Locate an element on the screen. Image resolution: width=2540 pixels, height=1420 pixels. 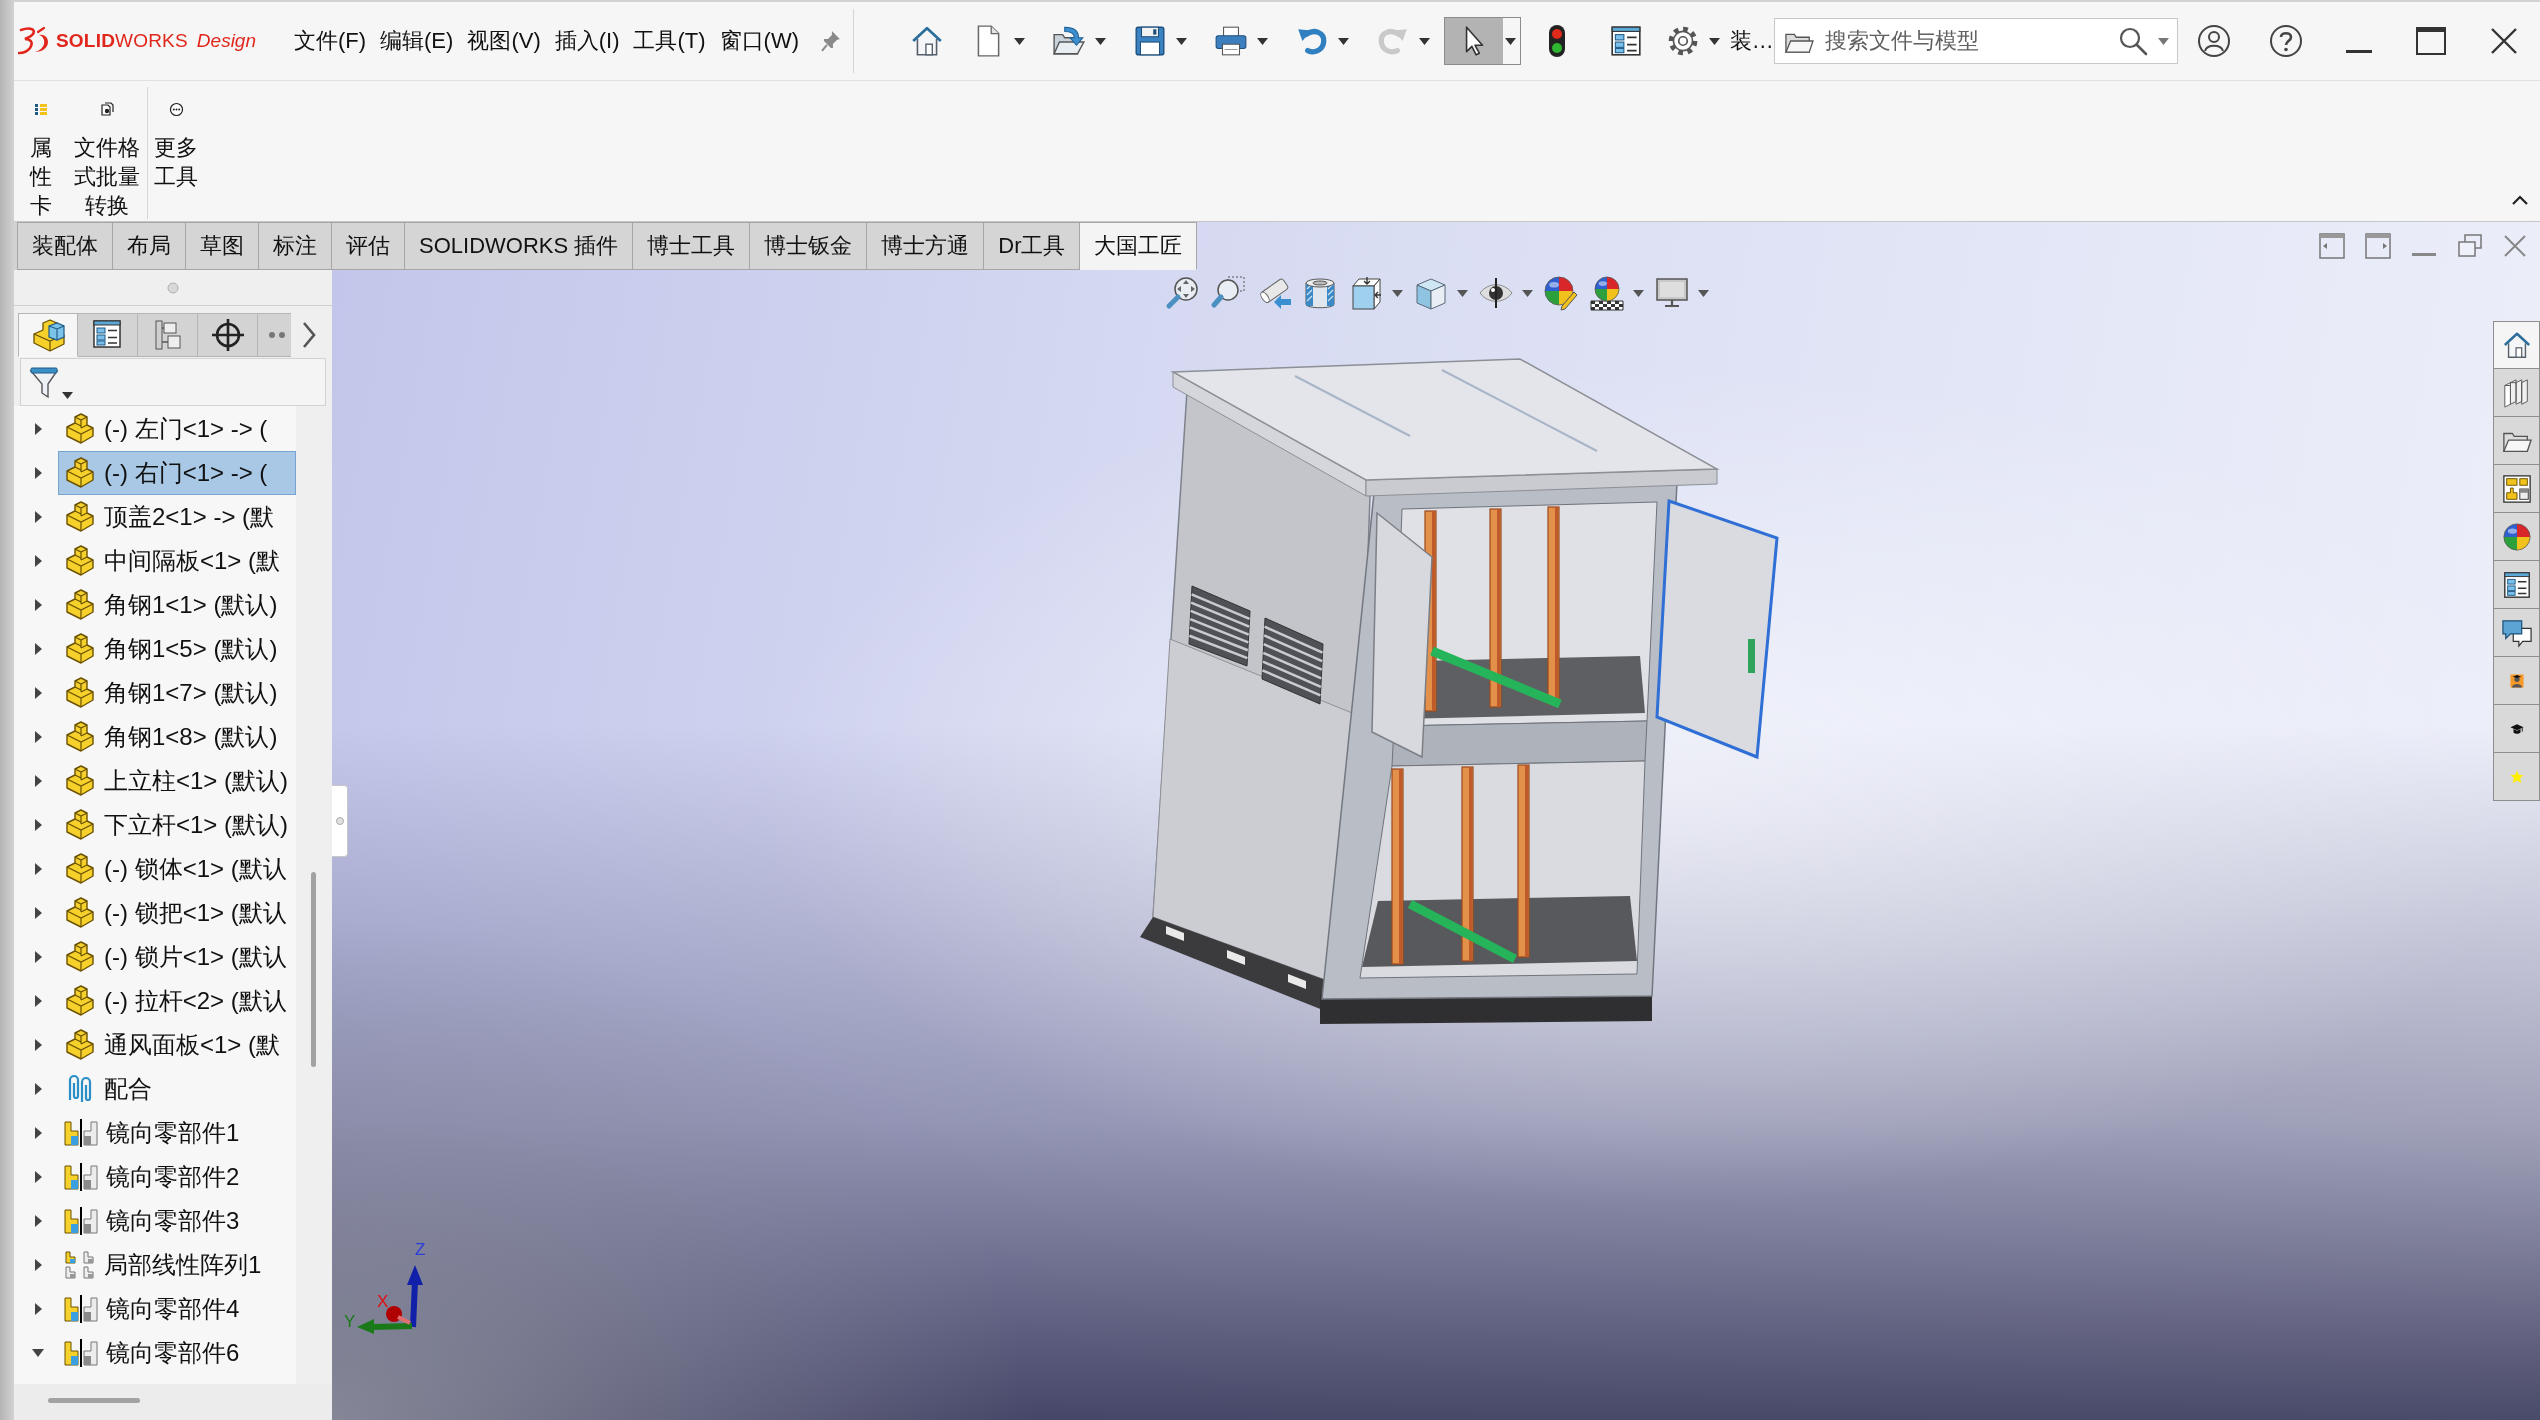
panel-collapse-handle is located at coordinates (340, 821).